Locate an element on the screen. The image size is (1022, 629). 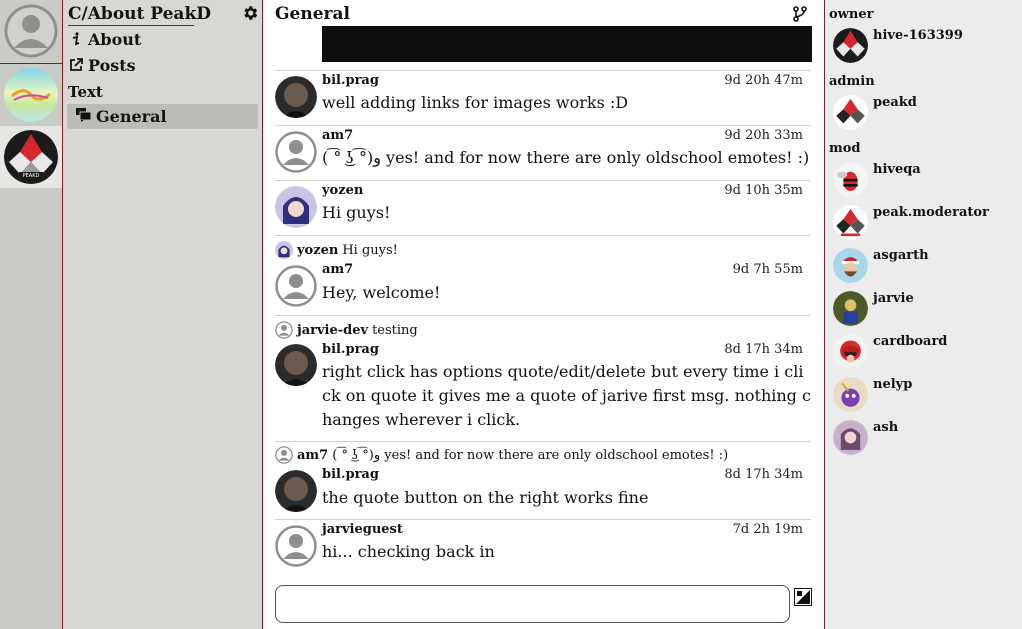
message-input is located at coordinates (532, 604).